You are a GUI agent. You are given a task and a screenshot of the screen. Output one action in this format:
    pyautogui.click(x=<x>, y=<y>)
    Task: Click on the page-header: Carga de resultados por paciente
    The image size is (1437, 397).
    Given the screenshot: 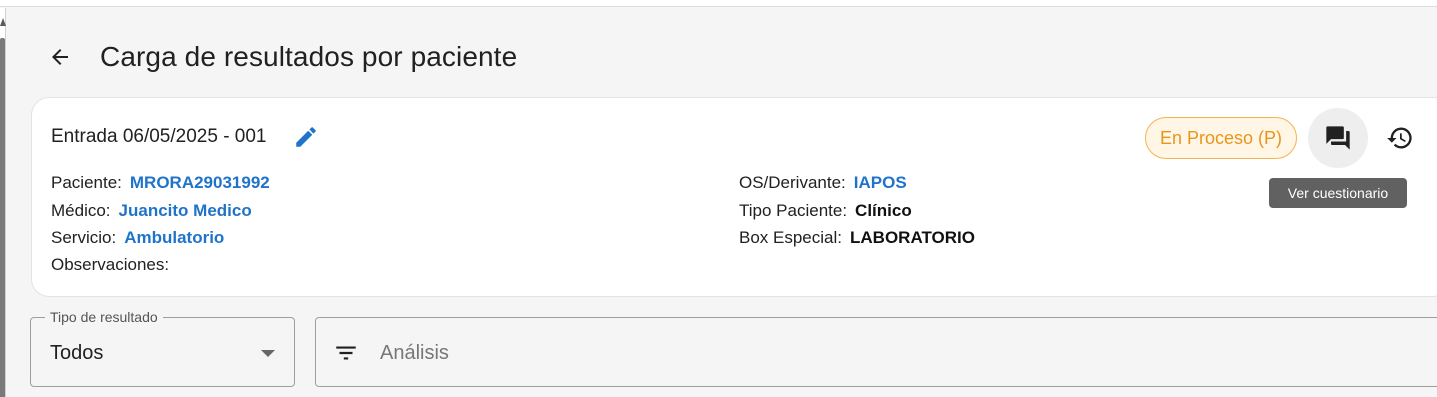 What is the action you would take?
    pyautogui.click(x=278, y=57)
    